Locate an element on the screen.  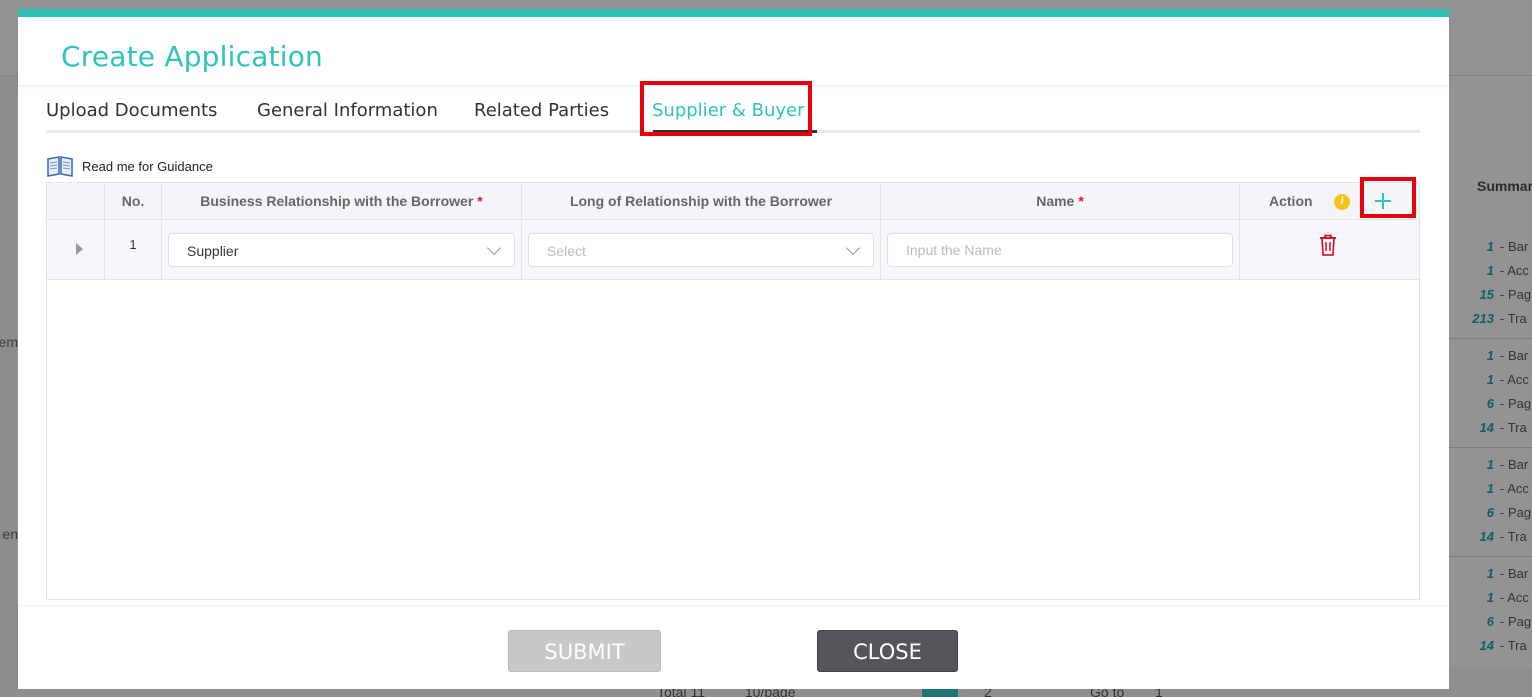
header-no: No. is located at coordinates (133, 201).